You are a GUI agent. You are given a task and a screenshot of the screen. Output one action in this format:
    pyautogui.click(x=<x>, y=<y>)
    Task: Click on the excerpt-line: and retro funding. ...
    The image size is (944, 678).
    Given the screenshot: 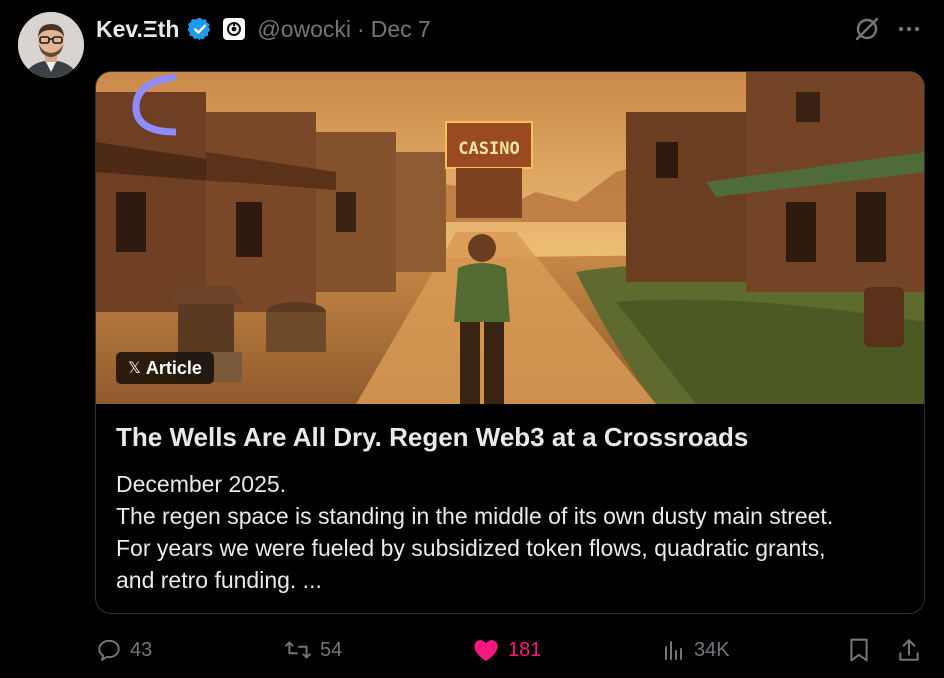 What is the action you would take?
    pyautogui.click(x=219, y=580)
    